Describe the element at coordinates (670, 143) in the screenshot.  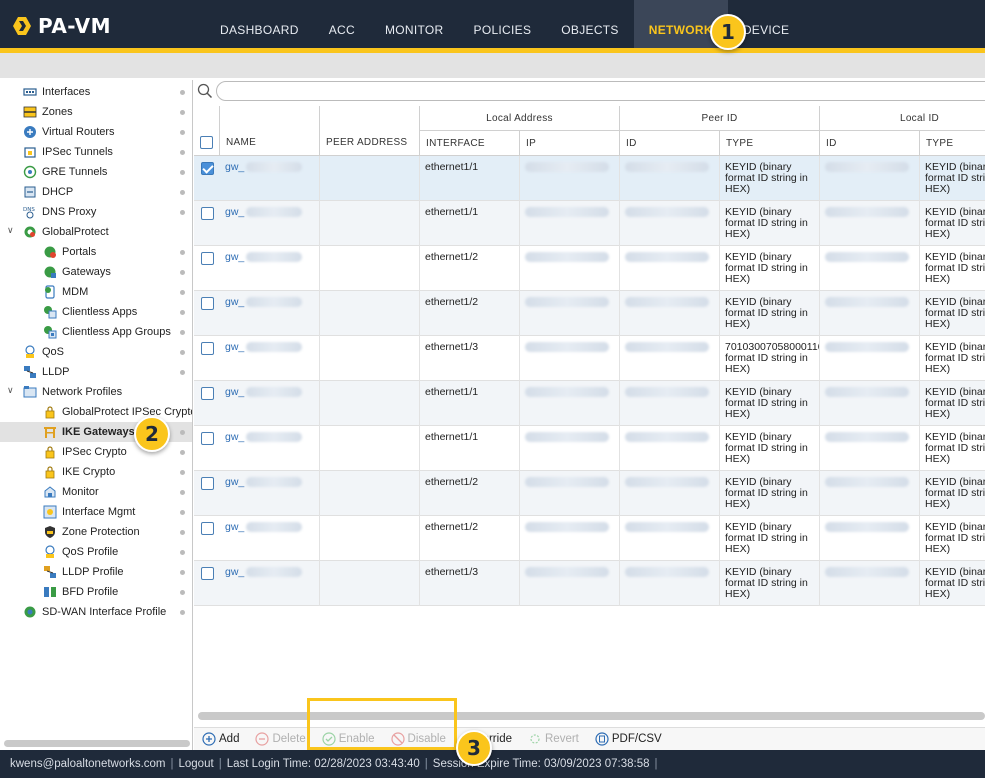
I see `column-header-peer-id: ID` at that location.